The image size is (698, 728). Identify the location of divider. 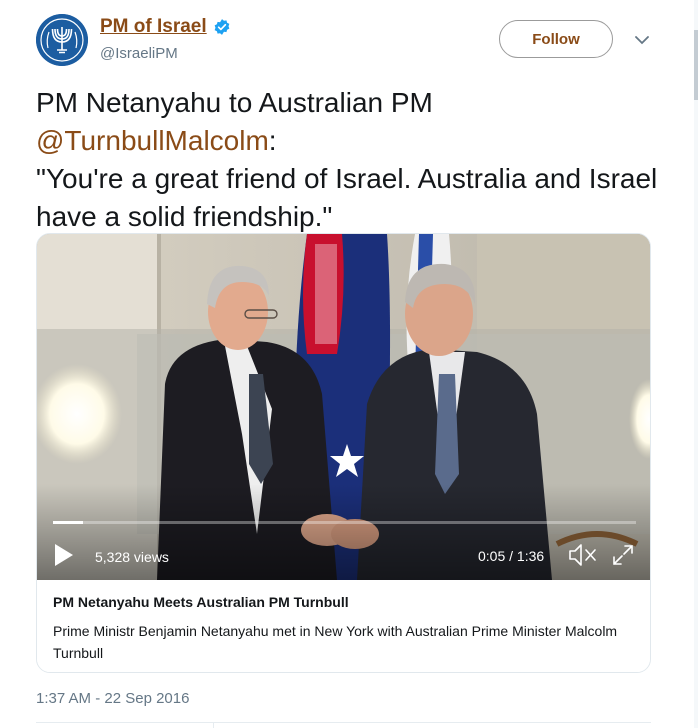
(343, 722).